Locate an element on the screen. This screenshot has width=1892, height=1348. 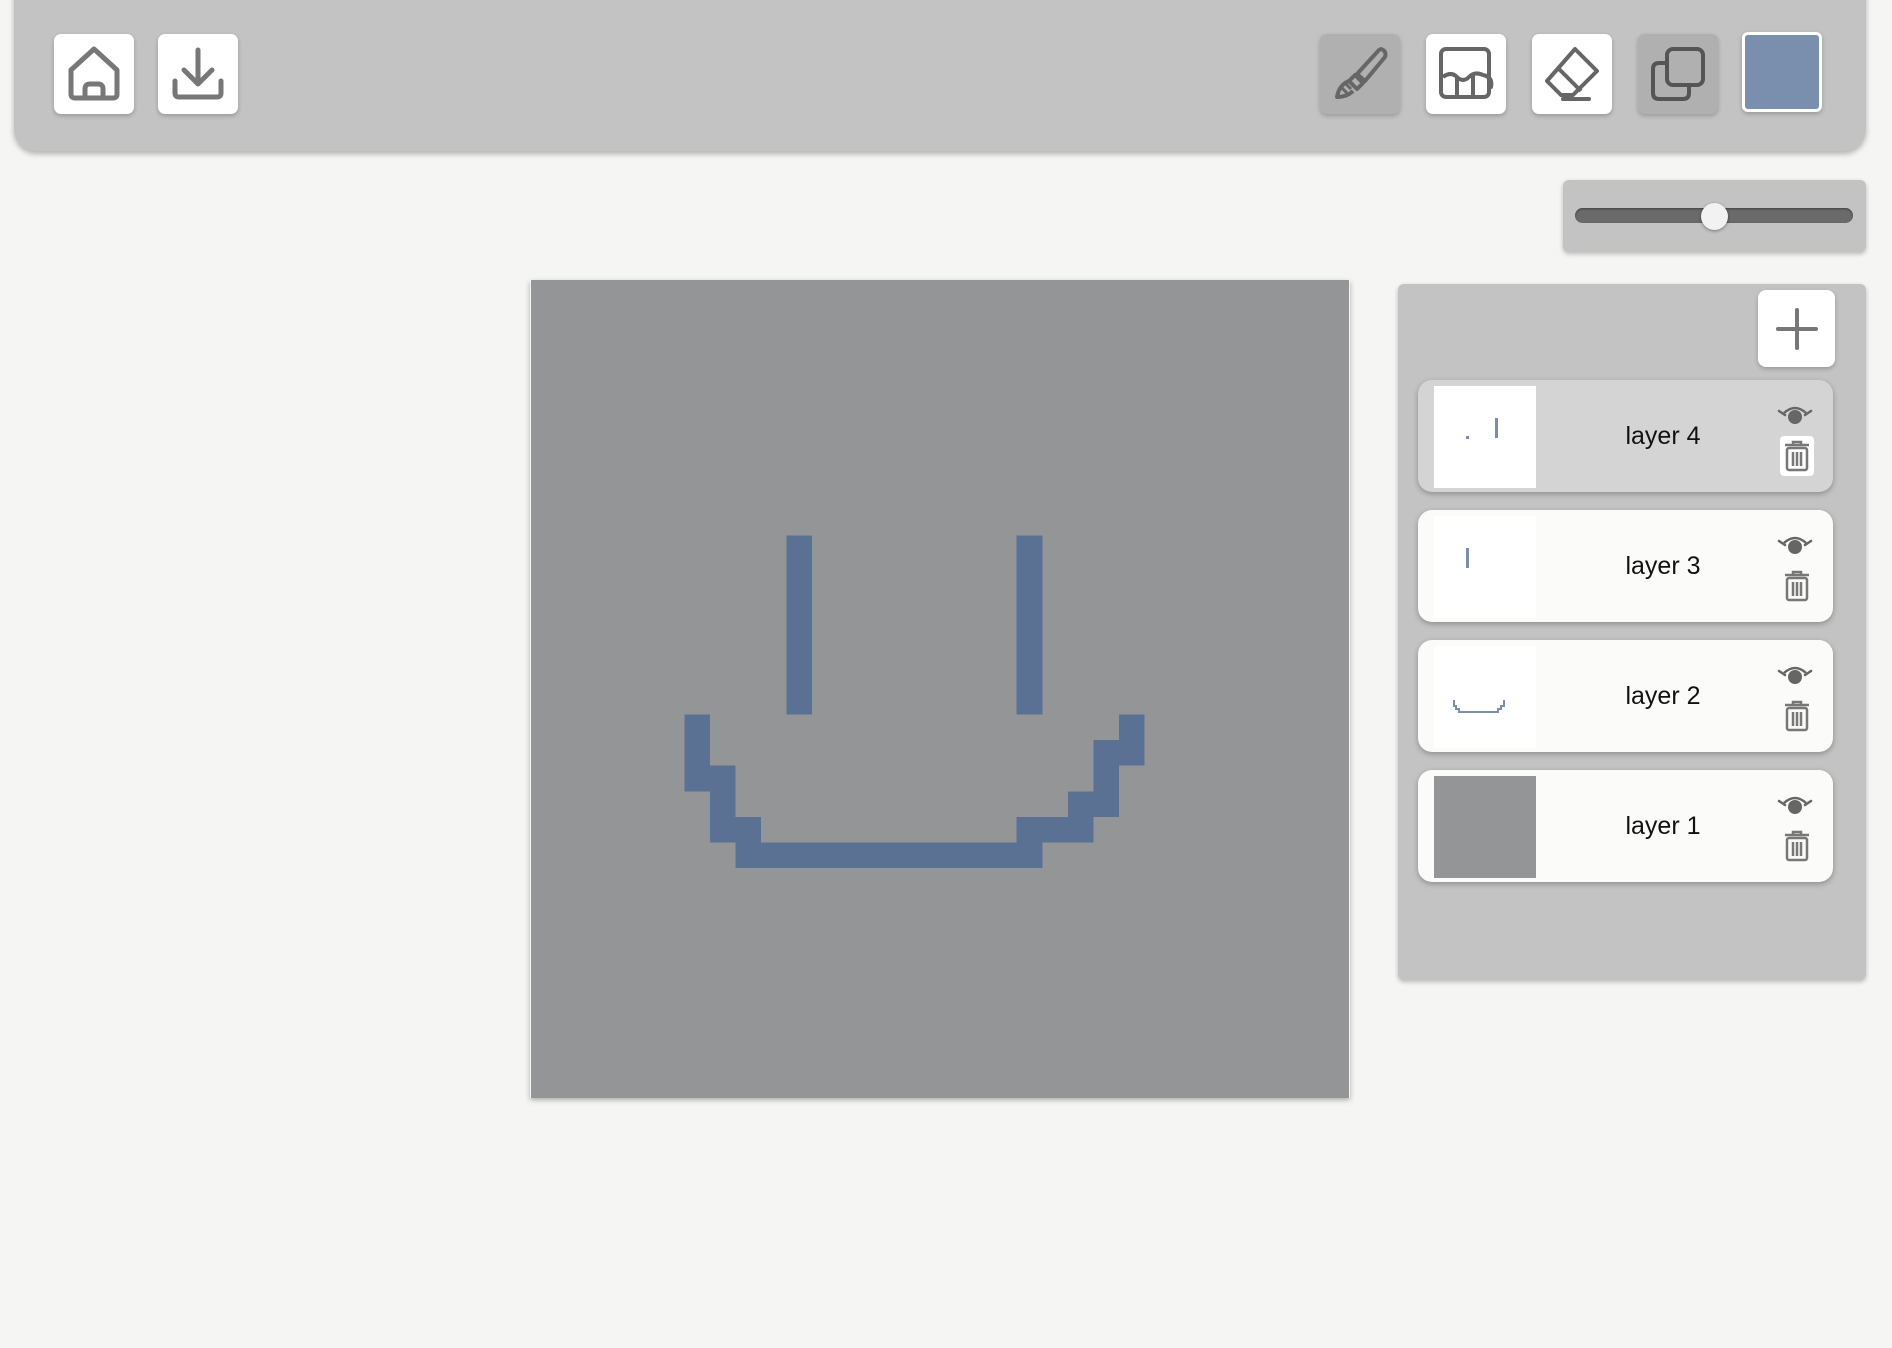
layer-item-4: layer 4 is located at coordinates (1625, 436).